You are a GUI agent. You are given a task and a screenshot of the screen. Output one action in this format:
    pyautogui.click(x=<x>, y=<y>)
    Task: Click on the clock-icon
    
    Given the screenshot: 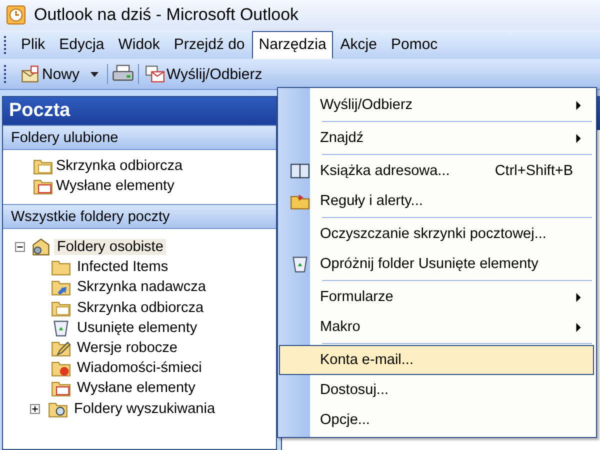 What is the action you would take?
    pyautogui.click(x=16, y=15)
    